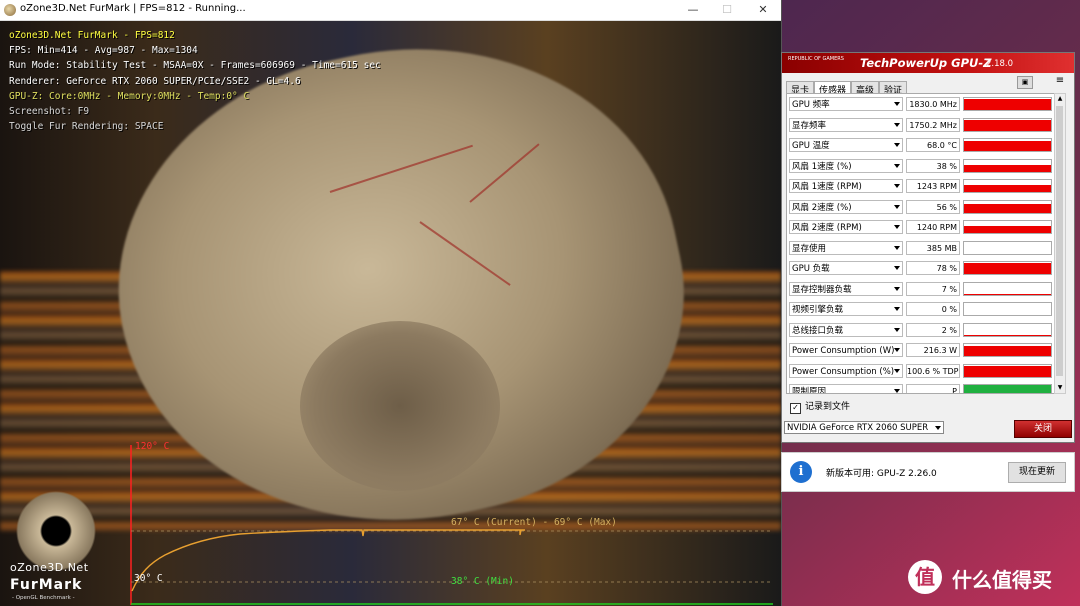 The image size is (1080, 606). I want to click on sensor-label-dropdown: Power Consumption (%), so click(846, 370).